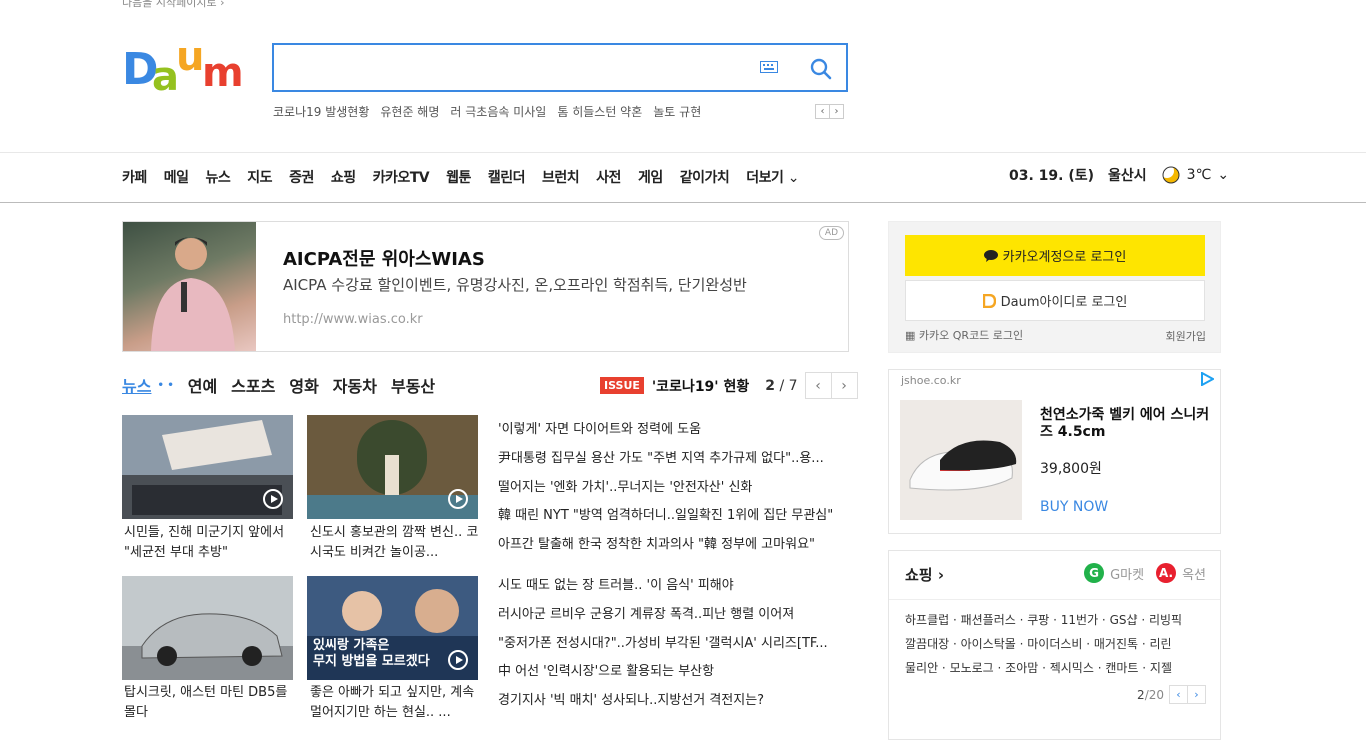 Image resolution: width=1366 pixels, height=740 pixels. Describe the element at coordinates (218, 177) in the screenshot. I see `nav-news: 뉴스` at that location.